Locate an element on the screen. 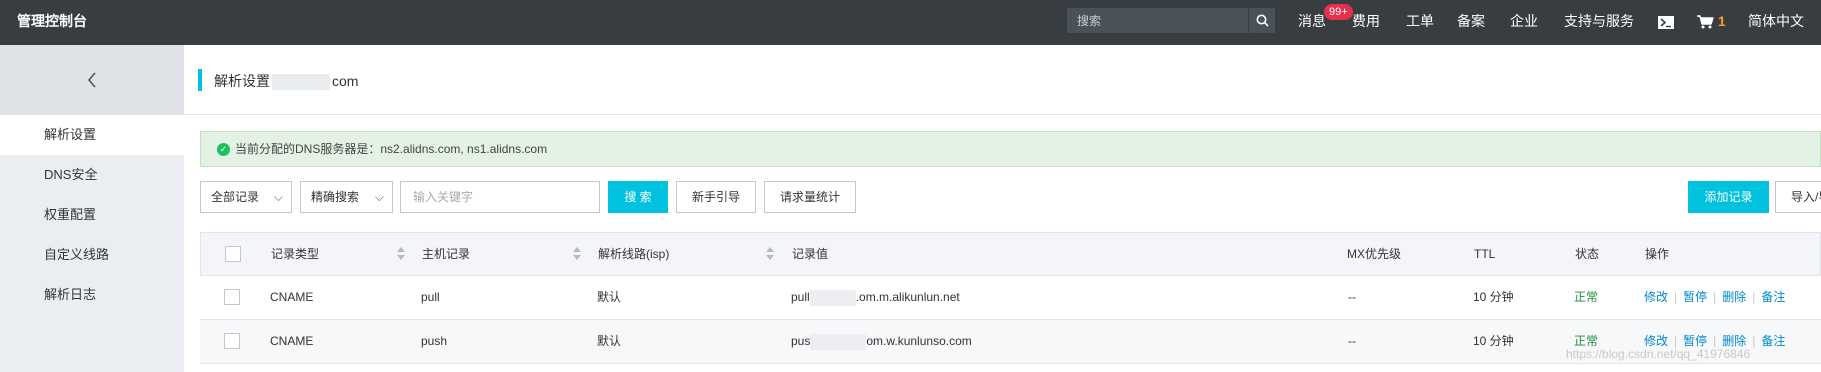  check-circle-icon: ✓ is located at coordinates (223, 149).